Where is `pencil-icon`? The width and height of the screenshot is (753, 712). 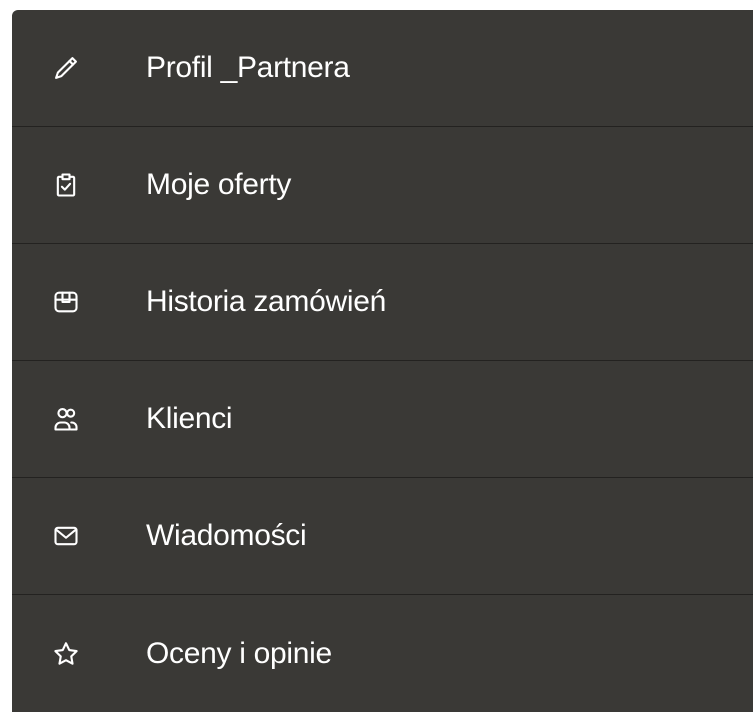 pencil-icon is located at coordinates (66, 68).